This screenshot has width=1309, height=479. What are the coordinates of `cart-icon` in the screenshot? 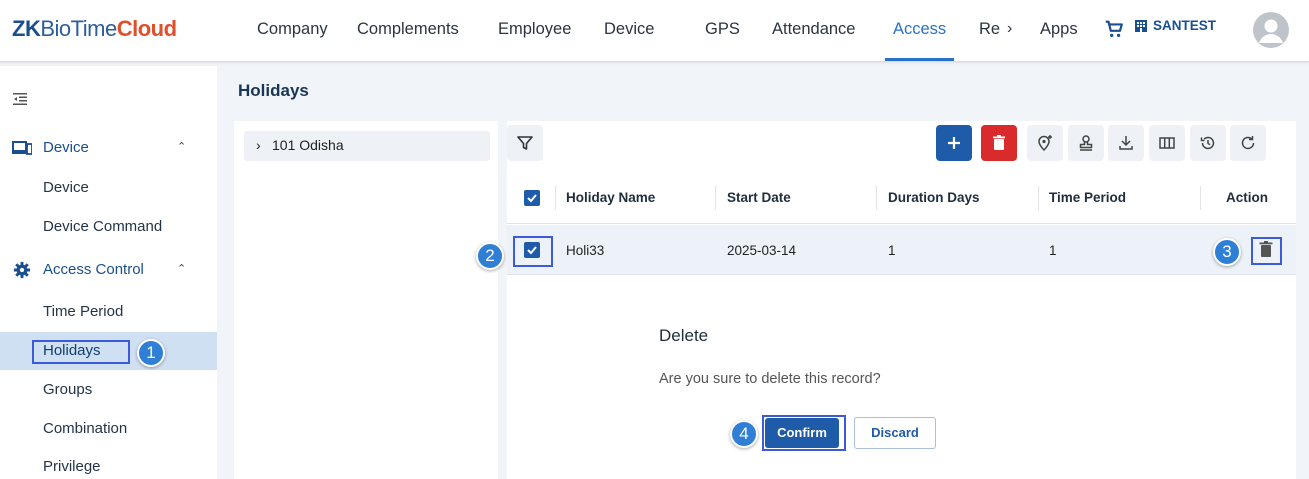 It's located at (1114, 29).